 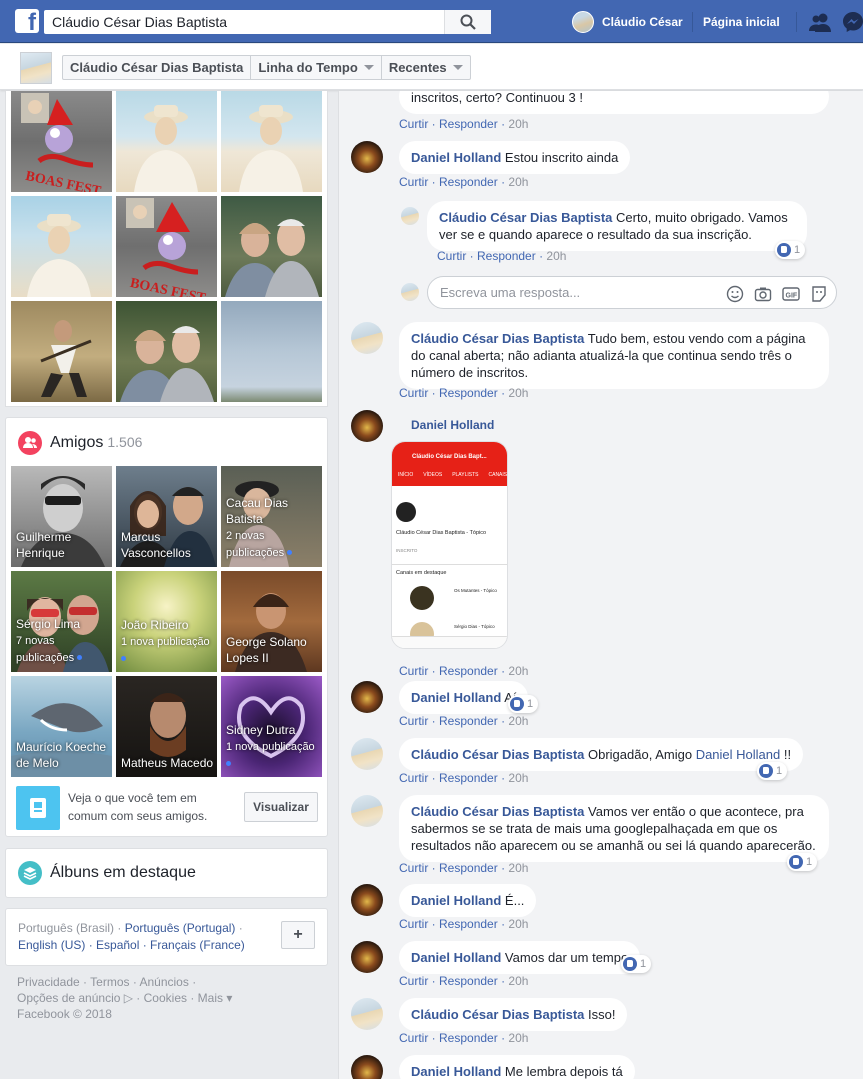 I want to click on friend-tile: Sidney Dutra 1 nova publicação, so click(x=271, y=726).